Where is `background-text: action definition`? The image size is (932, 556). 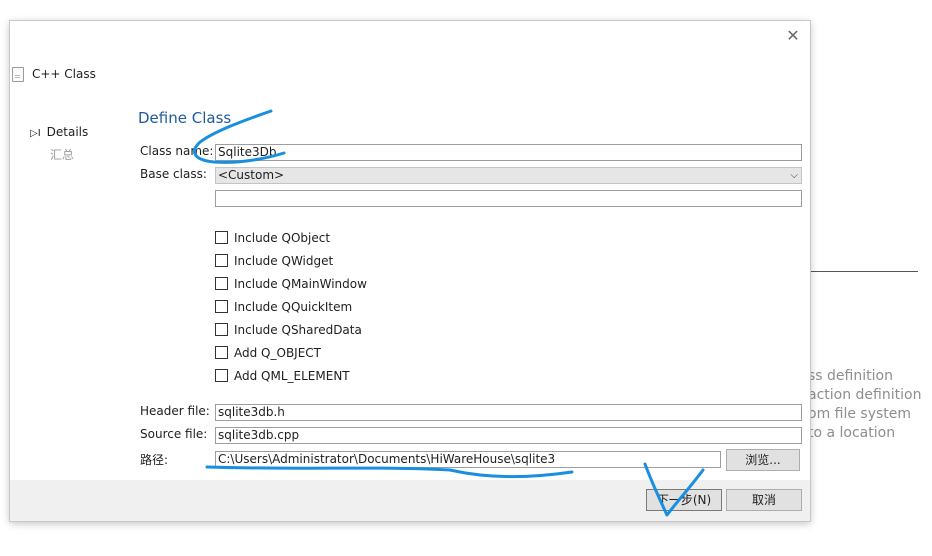
background-text: action definition is located at coordinates (865, 395).